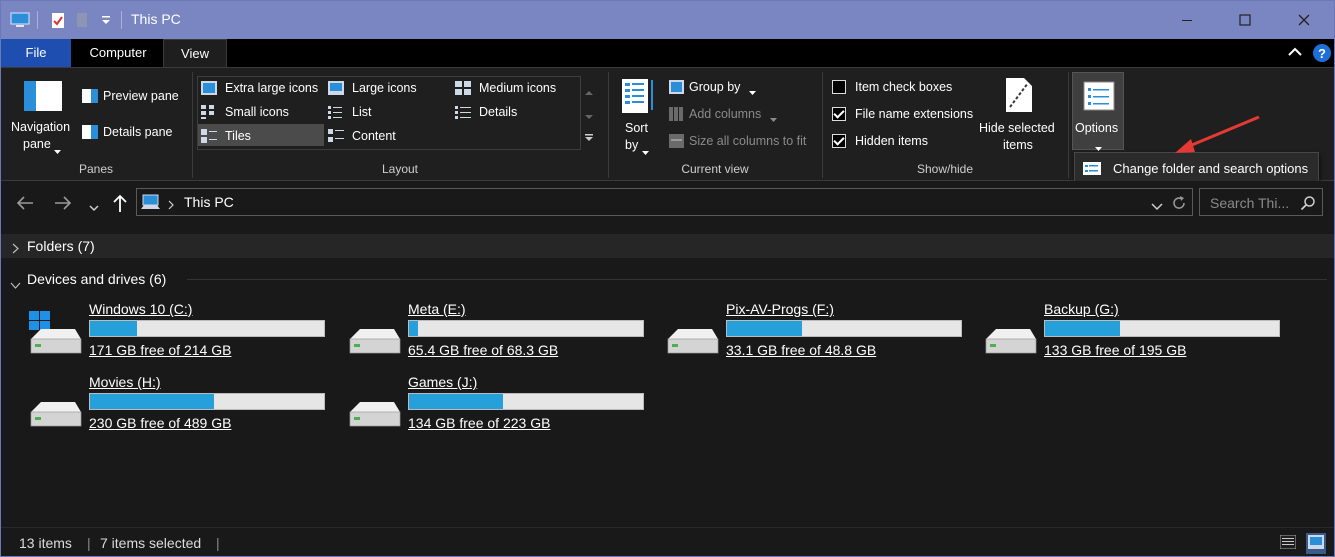 Image resolution: width=1335 pixels, height=557 pixels. What do you see at coordinates (25, 204) in the screenshot?
I see `back-arrow-icon` at bounding box center [25, 204].